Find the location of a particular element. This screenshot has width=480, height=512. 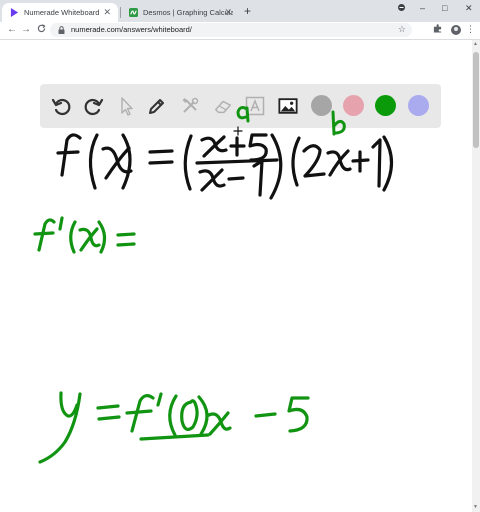

tab-numerade-whiteboard: Numerade Whiteboard ✕ is located at coordinates (60, 12).